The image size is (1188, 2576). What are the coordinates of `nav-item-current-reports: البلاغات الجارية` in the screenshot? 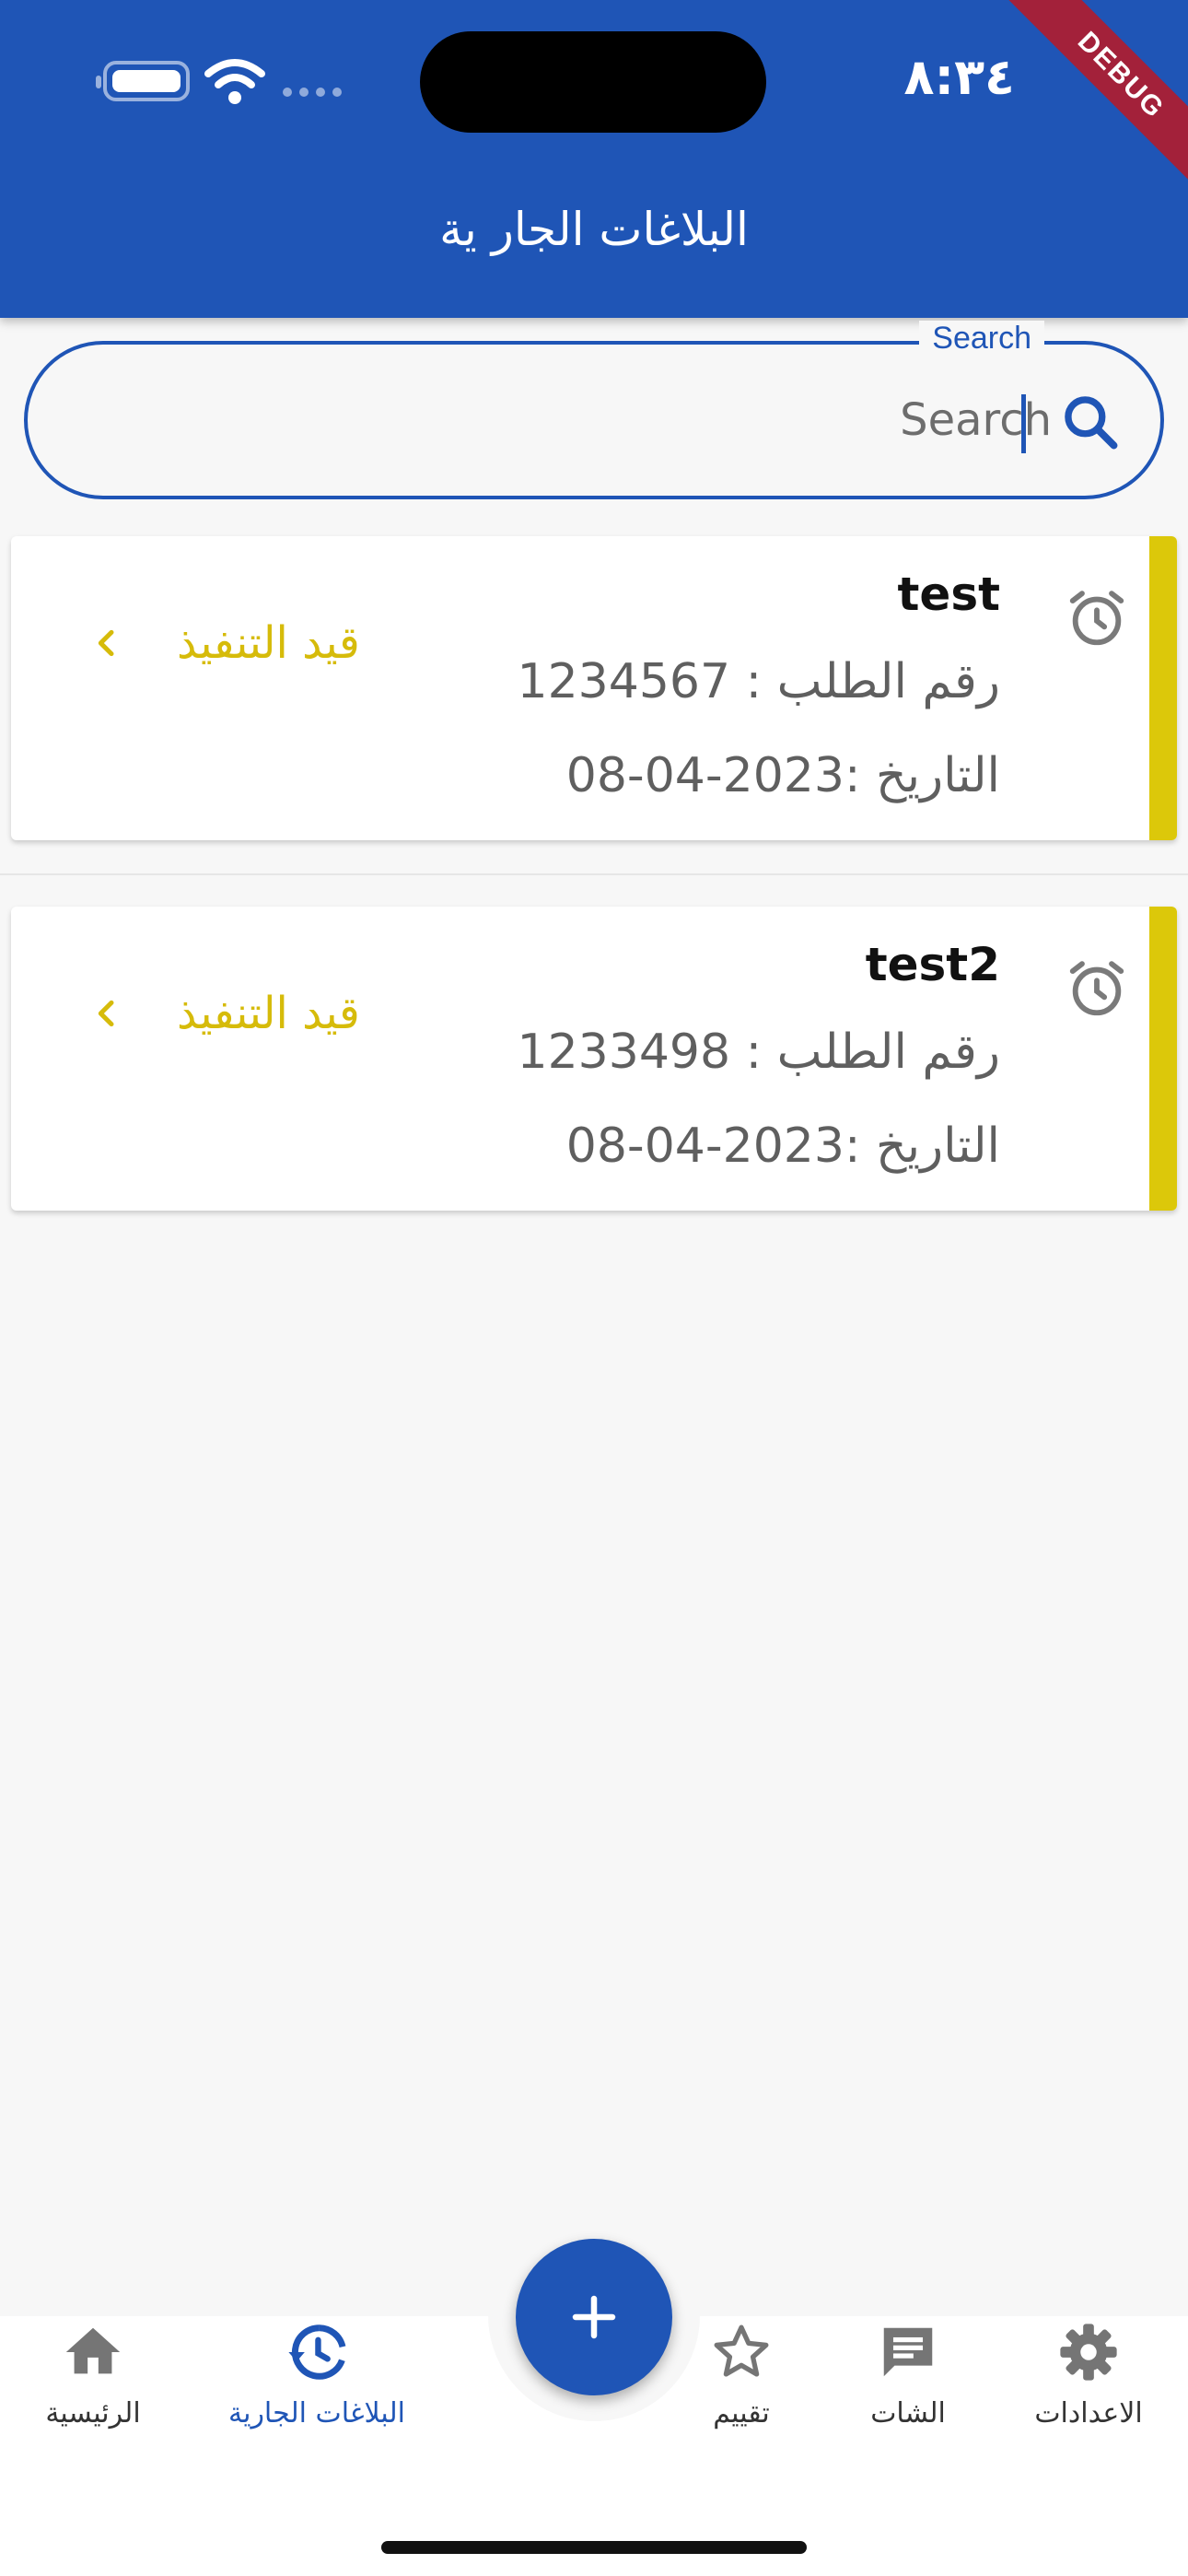 It's located at (317, 2380).